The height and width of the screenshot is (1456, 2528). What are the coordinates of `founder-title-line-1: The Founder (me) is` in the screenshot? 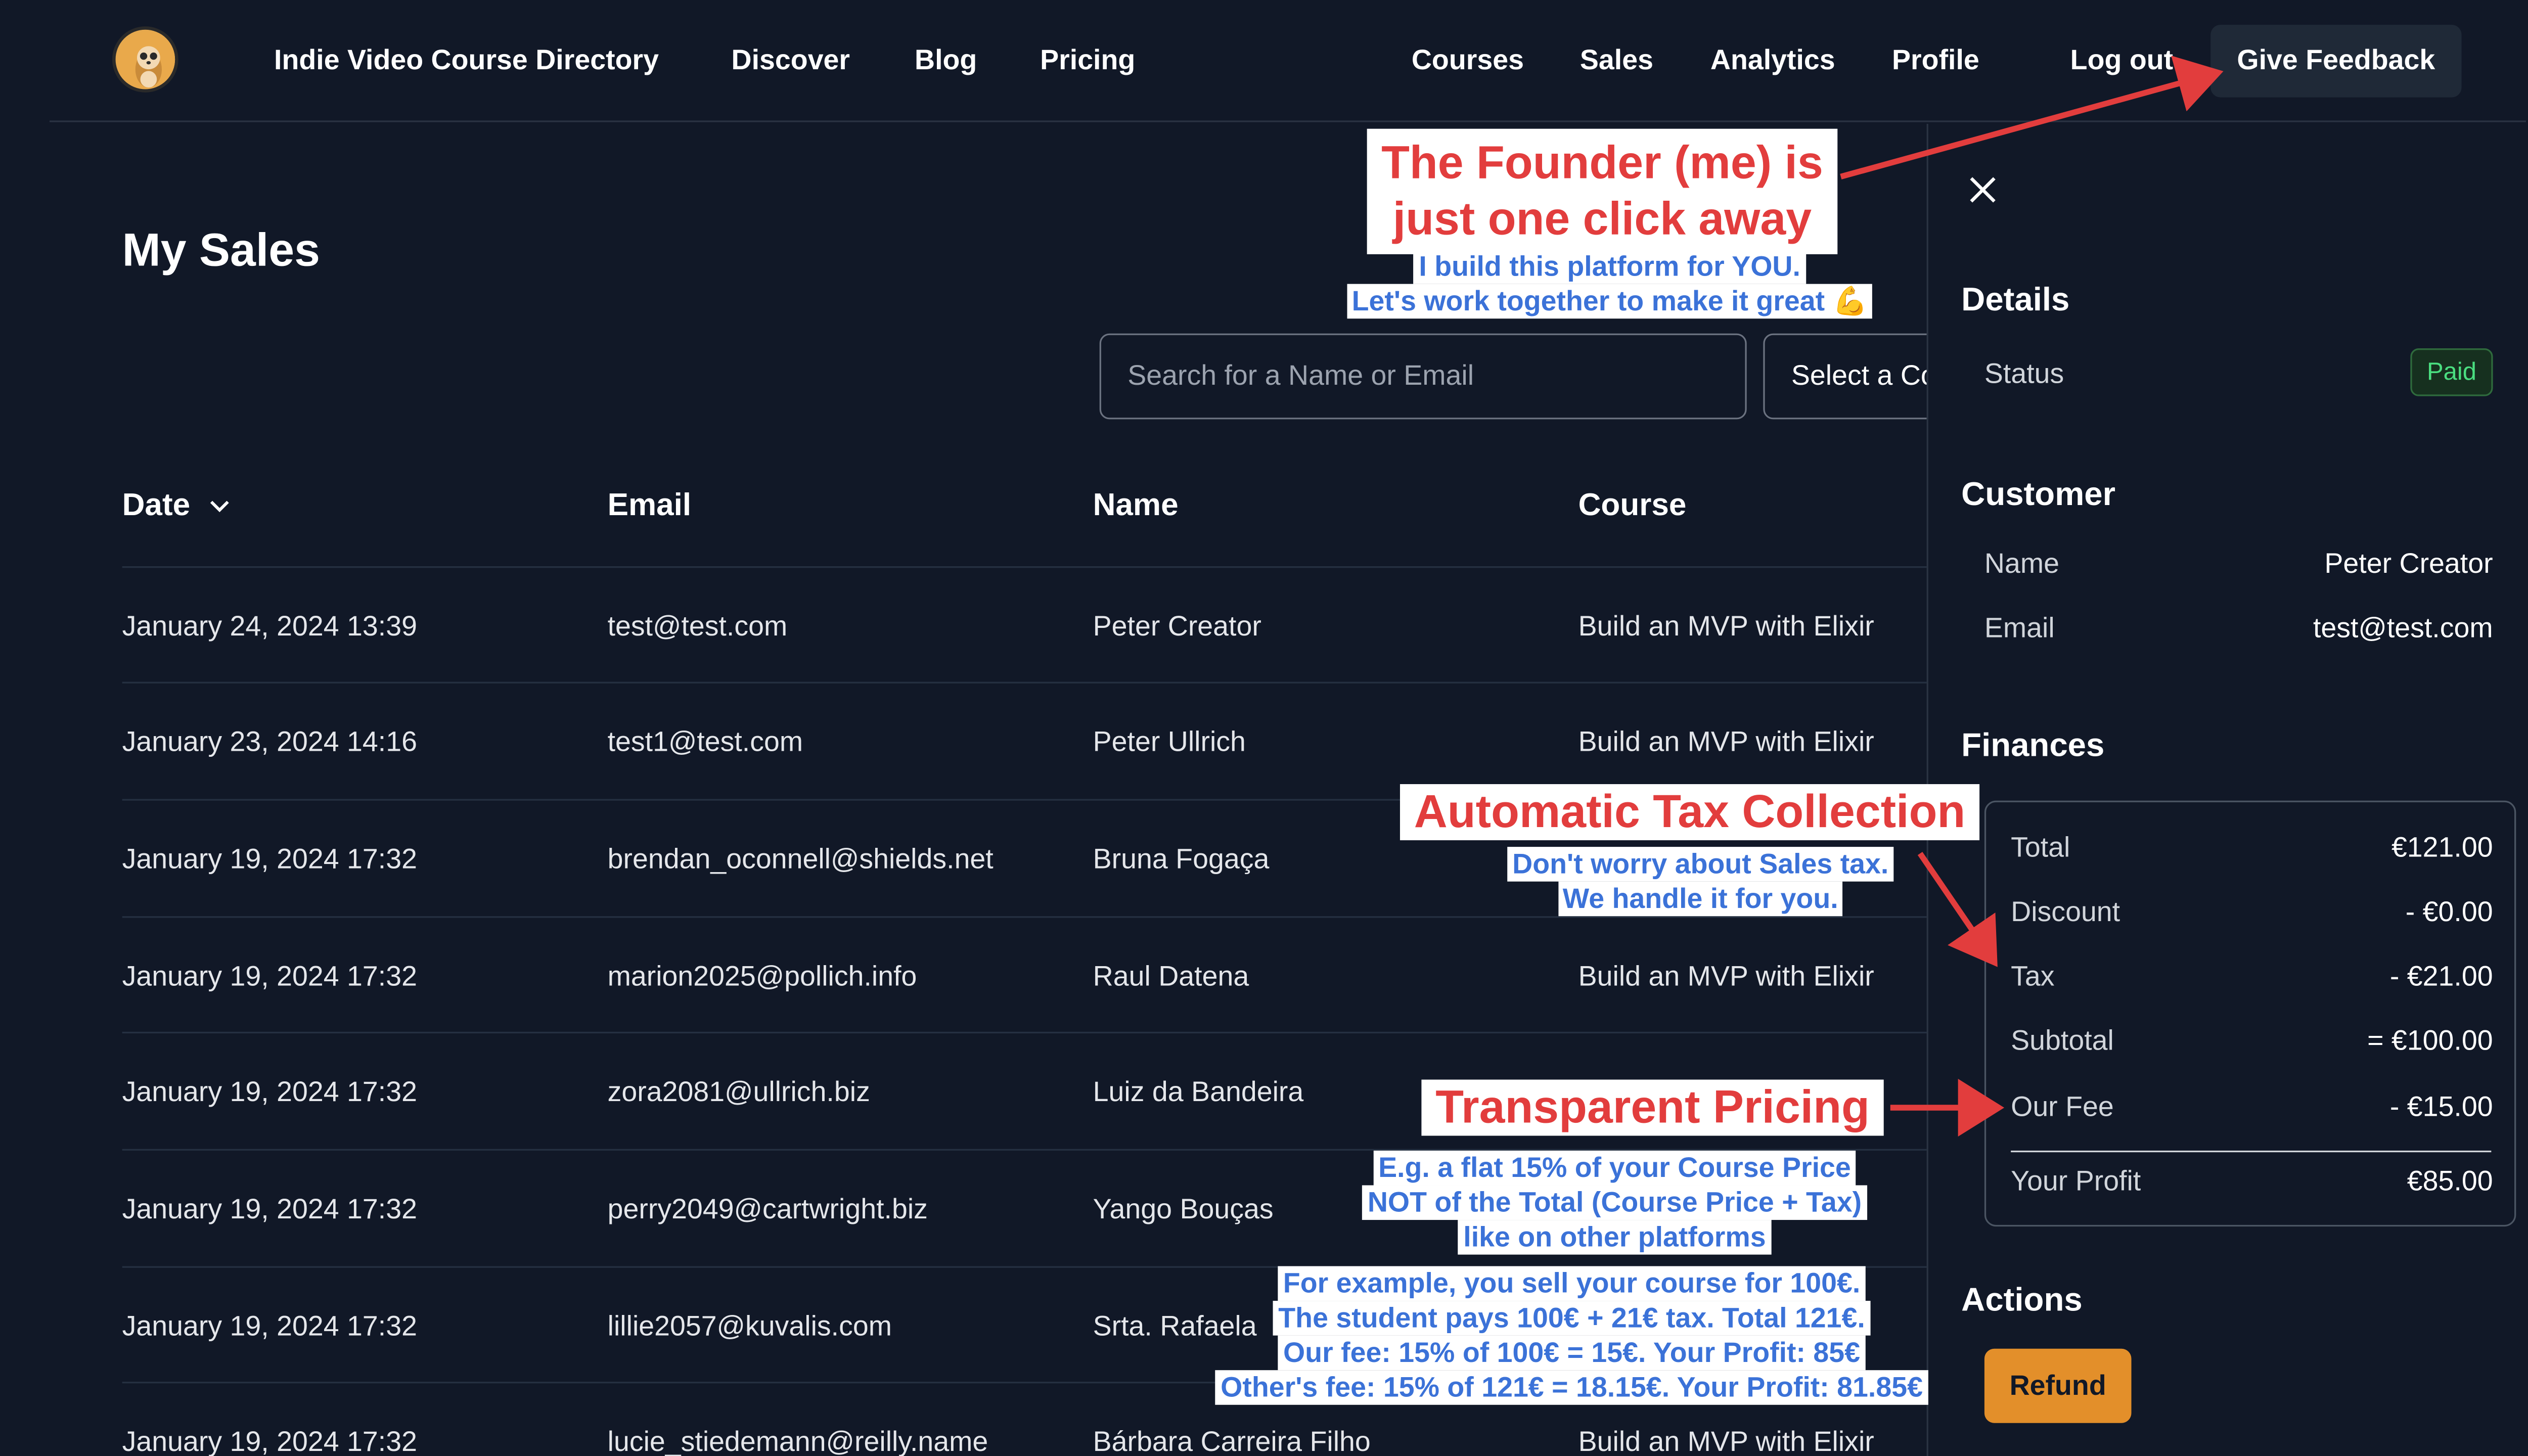 It's located at (1602, 163).